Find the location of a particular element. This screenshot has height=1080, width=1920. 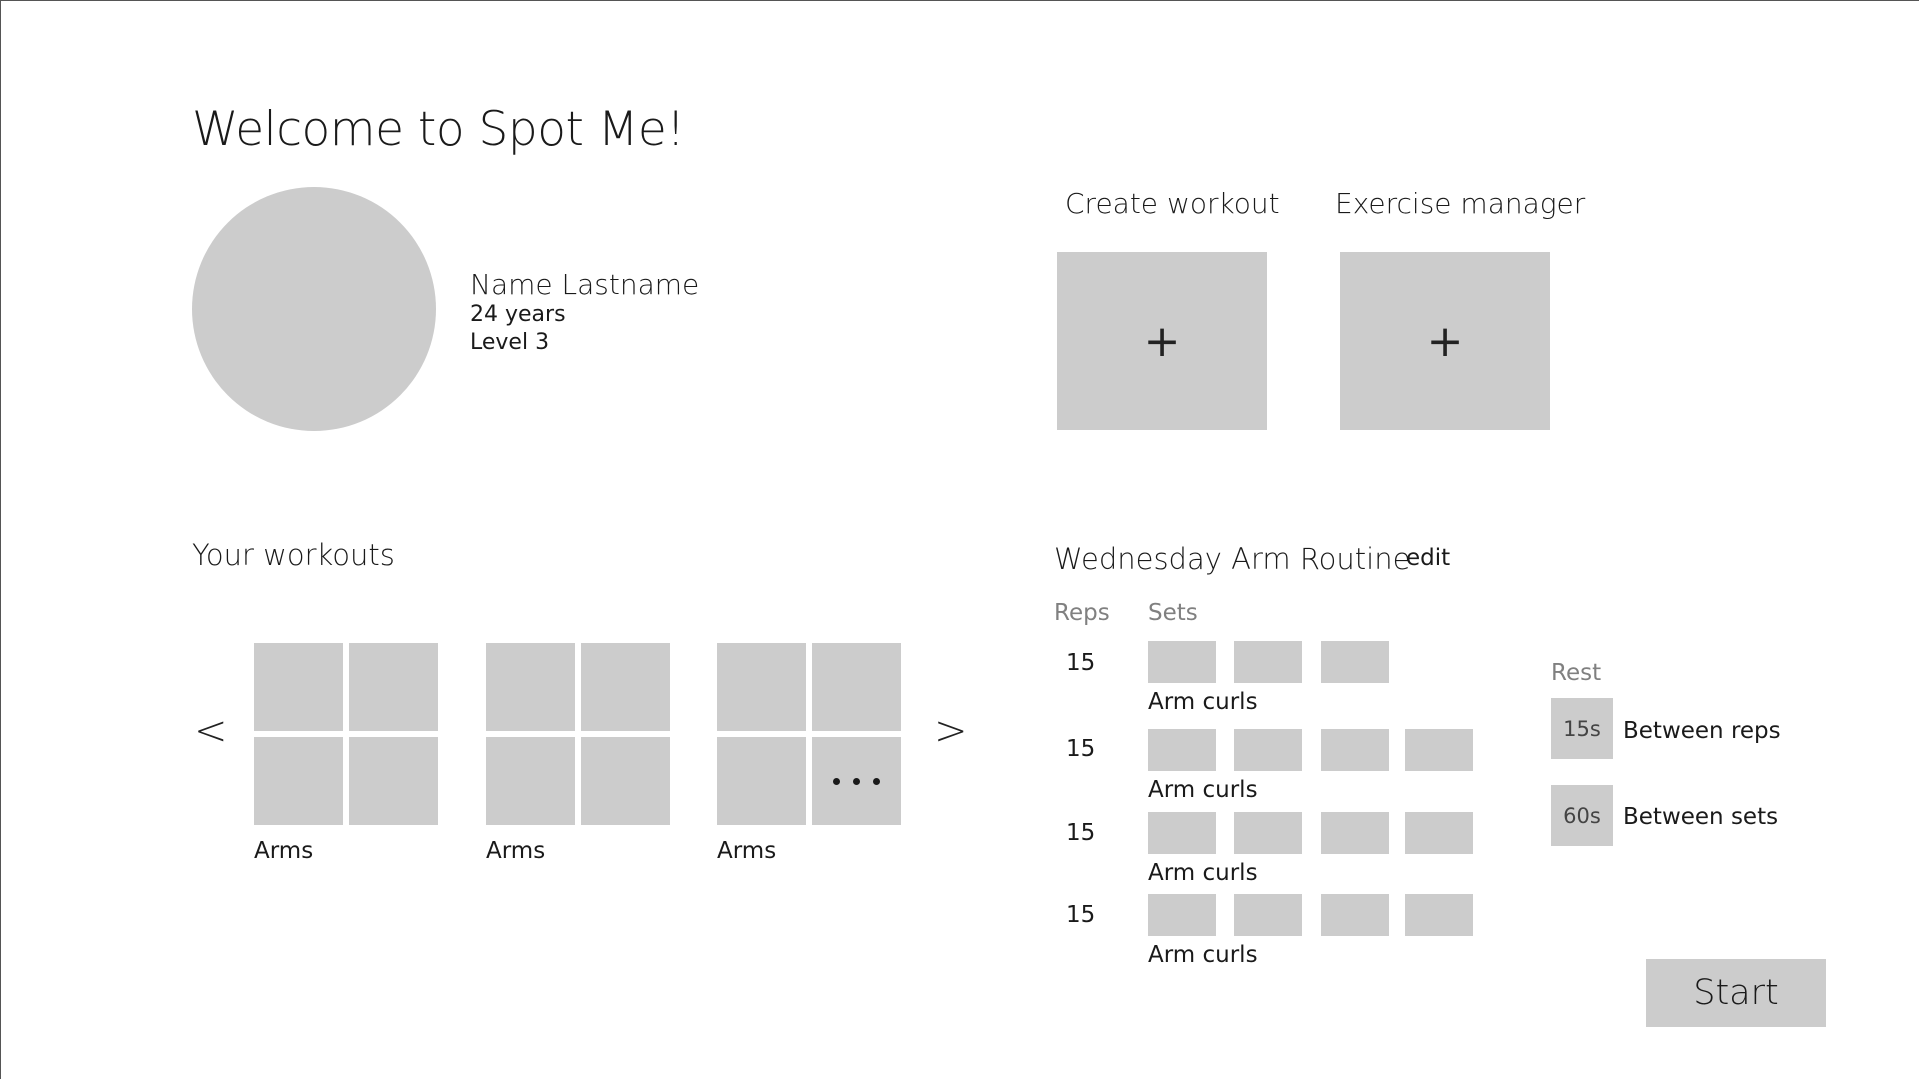

between-sets-label: Between sets is located at coordinates (1701, 817).